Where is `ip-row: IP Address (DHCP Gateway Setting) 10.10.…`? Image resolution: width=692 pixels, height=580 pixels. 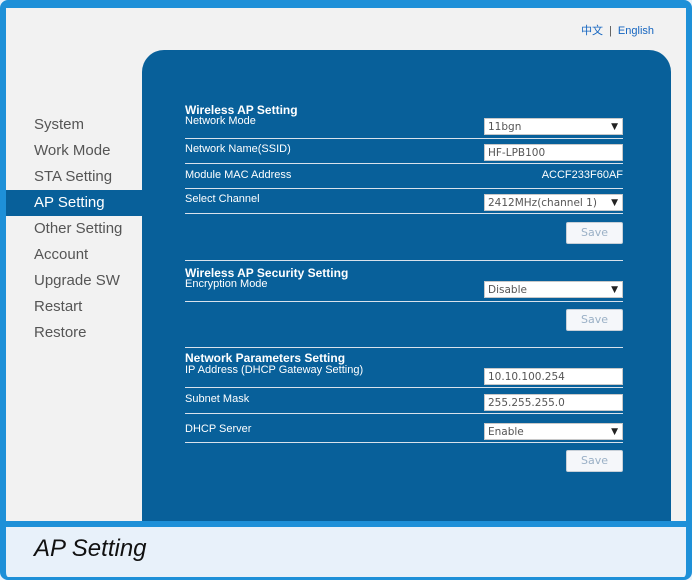 ip-row: IP Address (DHCP Gateway Setting) 10.10.… is located at coordinates (404, 375).